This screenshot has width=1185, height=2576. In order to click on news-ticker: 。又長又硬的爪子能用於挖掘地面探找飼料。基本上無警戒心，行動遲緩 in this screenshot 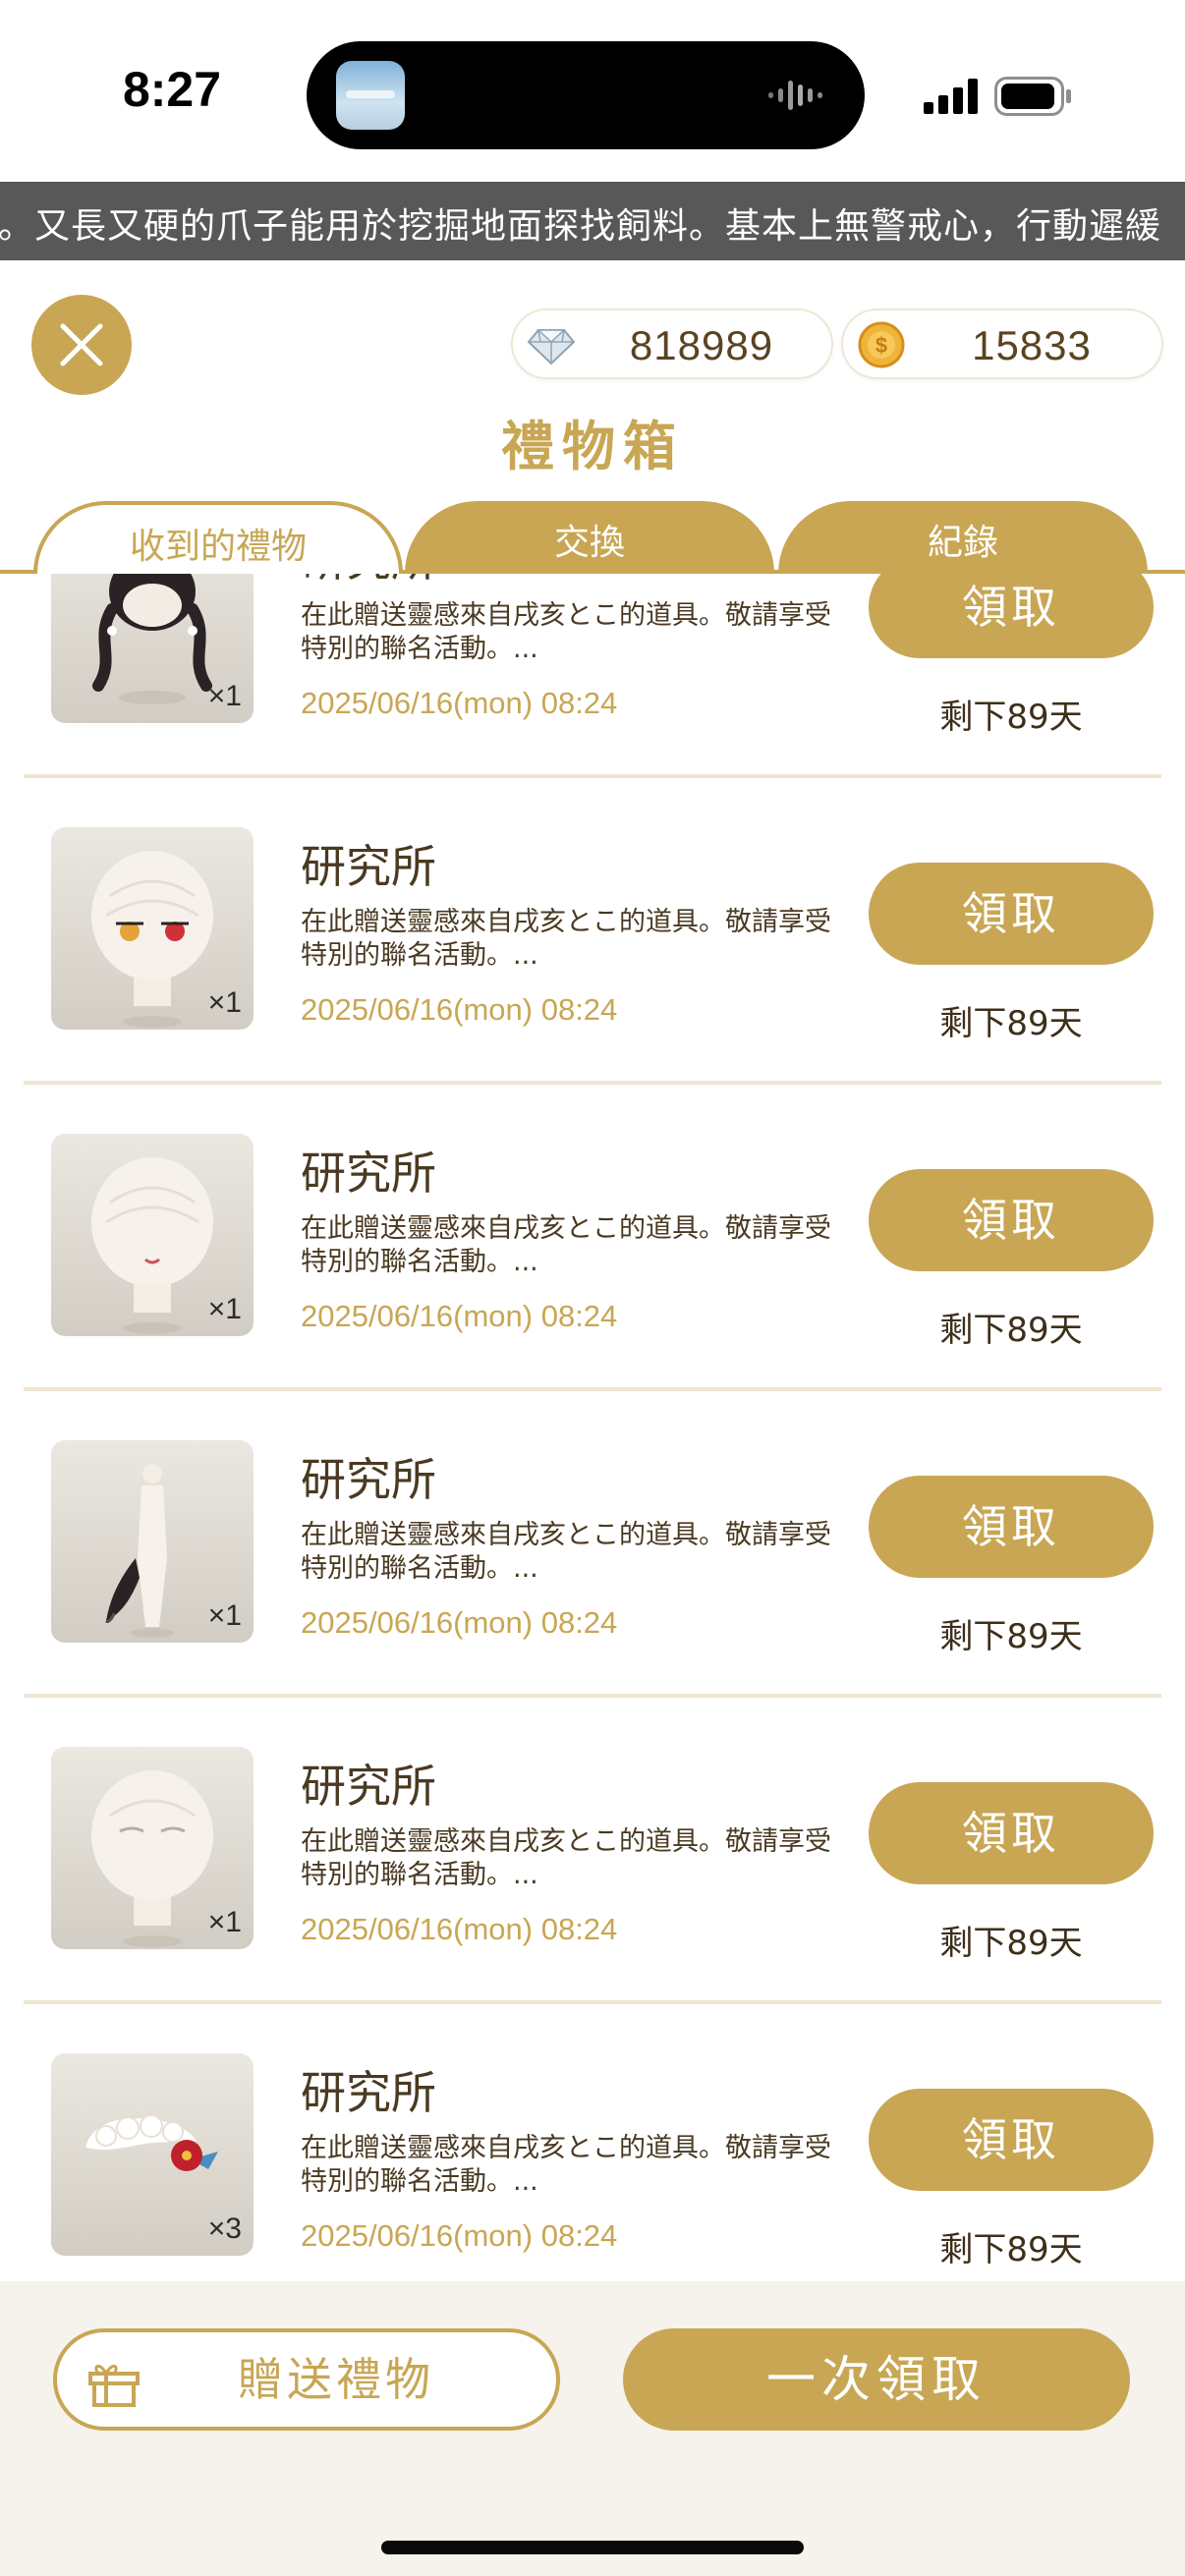, I will do `click(592, 221)`.